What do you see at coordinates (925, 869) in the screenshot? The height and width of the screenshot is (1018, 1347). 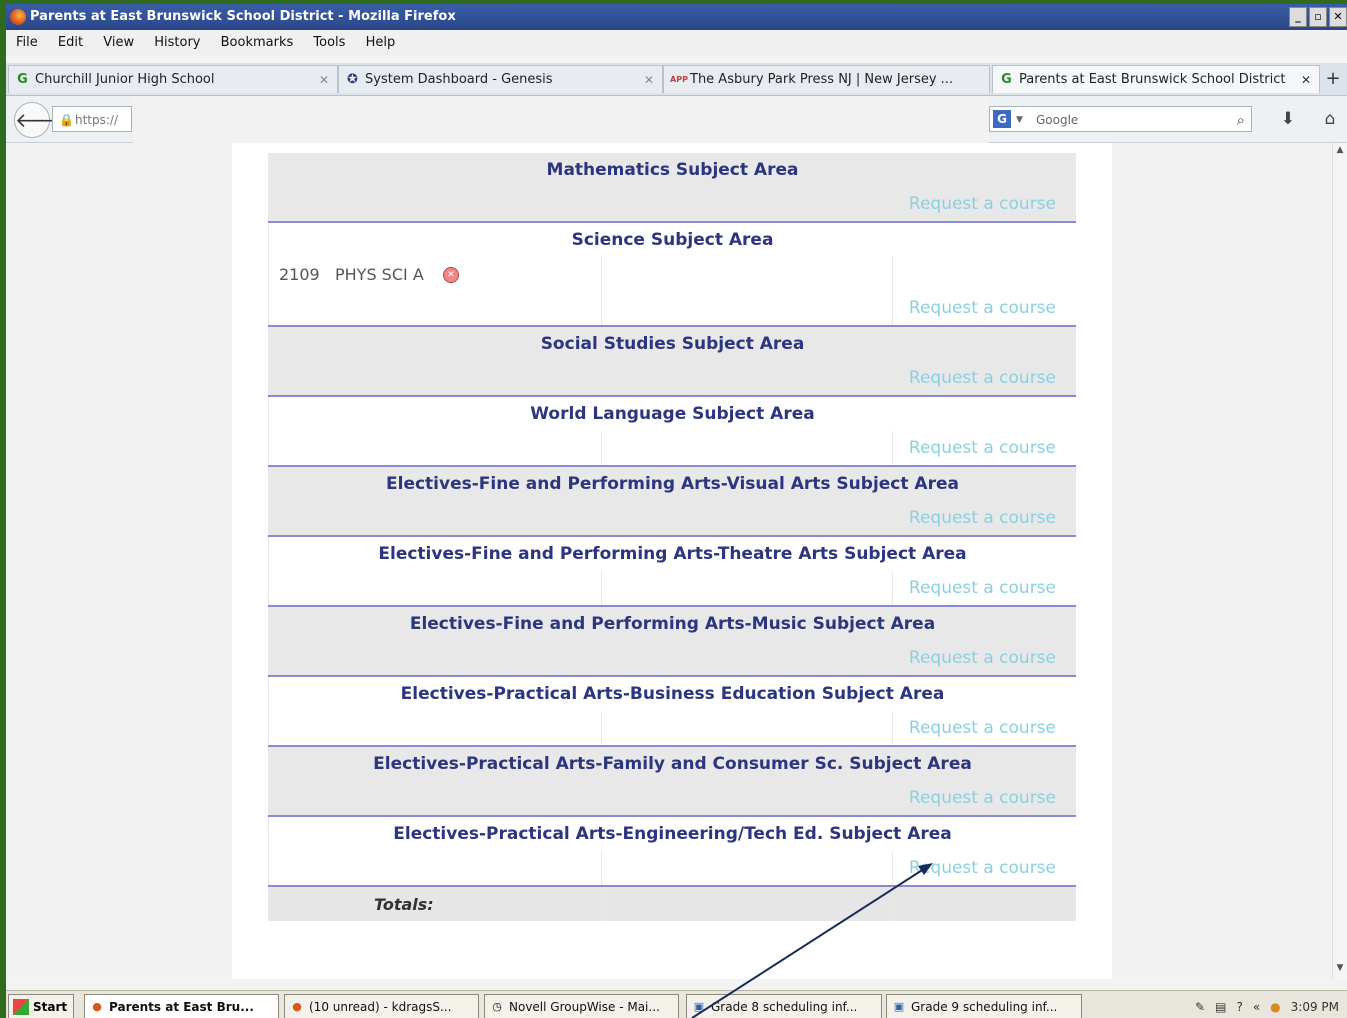 I see `arrow-head` at bounding box center [925, 869].